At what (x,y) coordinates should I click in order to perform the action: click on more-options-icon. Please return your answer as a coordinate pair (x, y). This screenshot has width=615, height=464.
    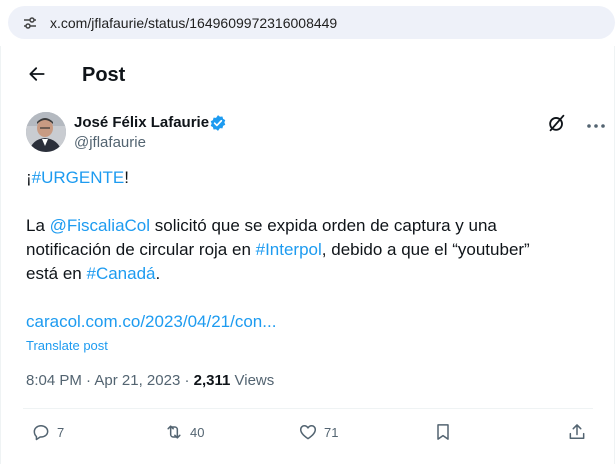
    Looking at the image, I should click on (596, 126).